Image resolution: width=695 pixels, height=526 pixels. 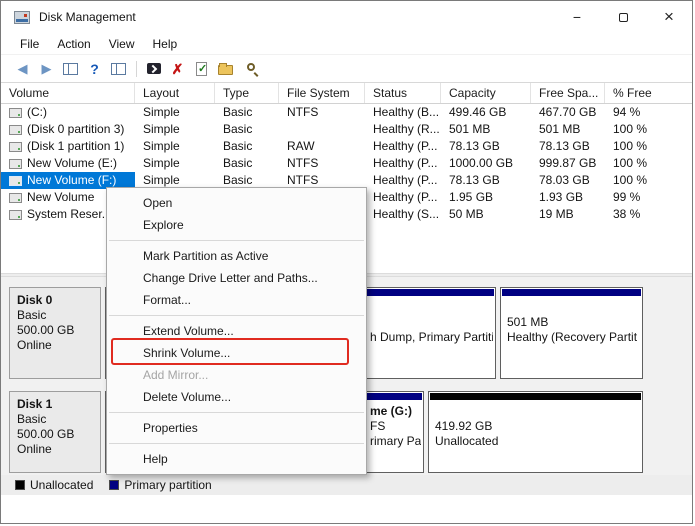 What do you see at coordinates (122, 44) in the screenshot?
I see `menu-view: View` at bounding box center [122, 44].